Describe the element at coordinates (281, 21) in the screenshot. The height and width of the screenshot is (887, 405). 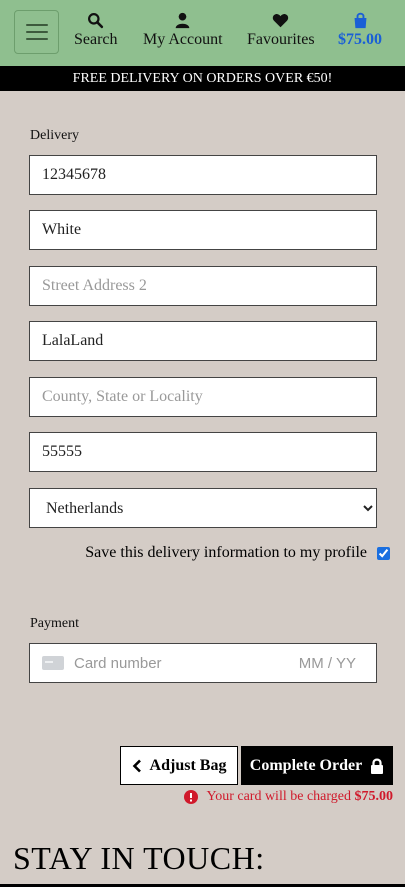
I see `heart-icon` at that location.